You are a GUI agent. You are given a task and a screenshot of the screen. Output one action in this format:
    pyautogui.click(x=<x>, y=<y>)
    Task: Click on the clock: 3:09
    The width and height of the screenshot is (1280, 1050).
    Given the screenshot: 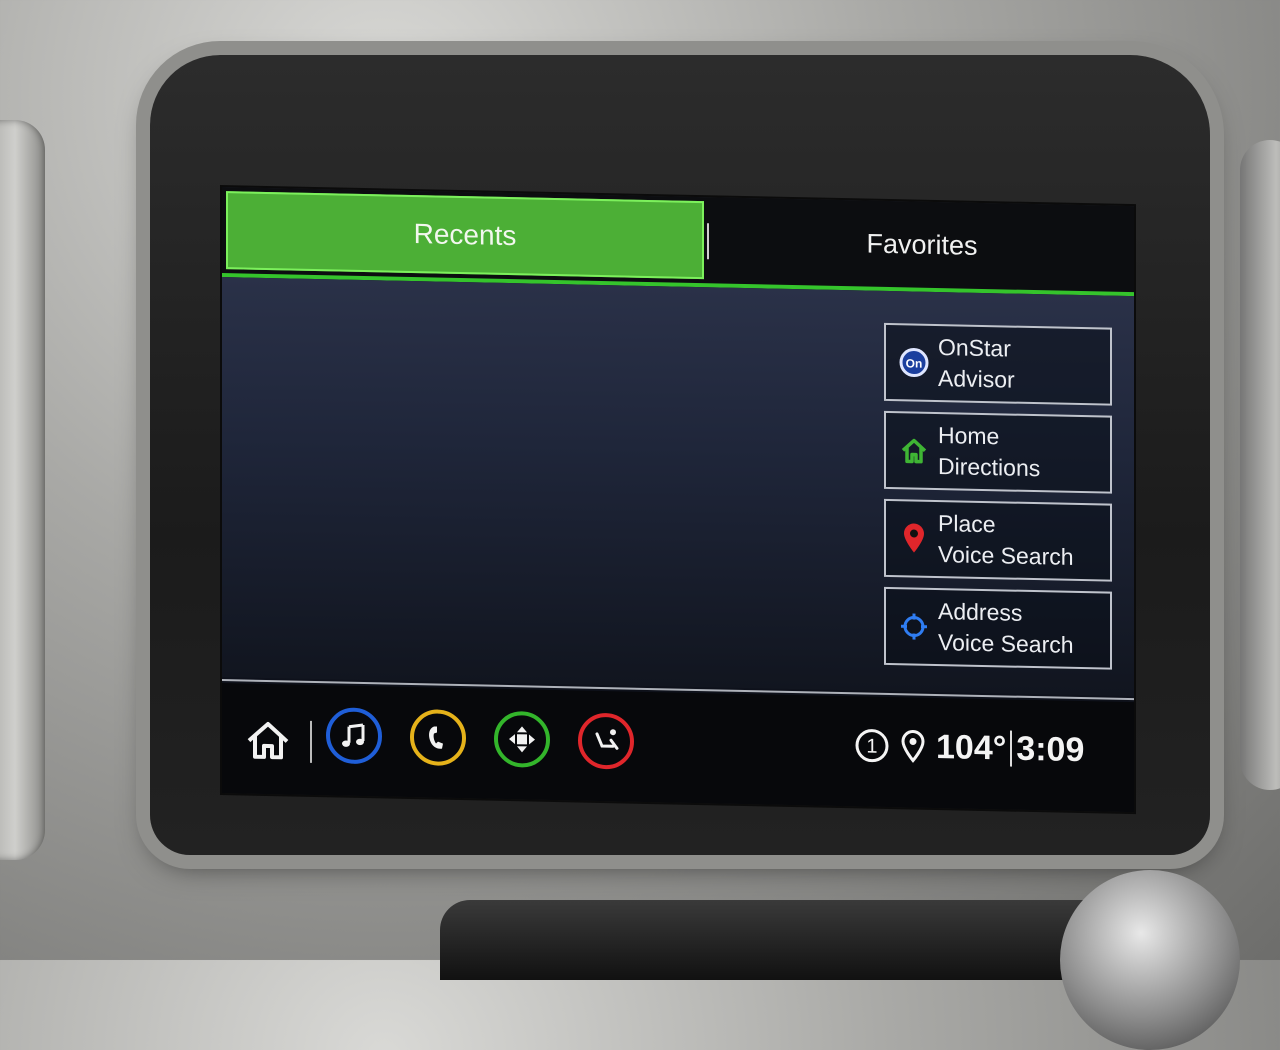 What is the action you would take?
    pyautogui.click(x=1050, y=749)
    